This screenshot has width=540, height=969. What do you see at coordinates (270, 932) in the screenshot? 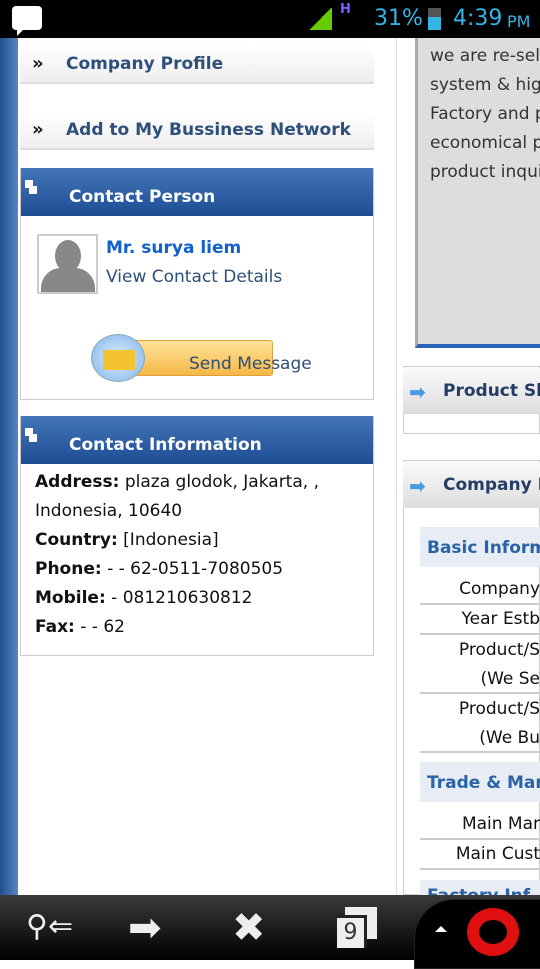
I see `browser-toolbar: ⚲⇐ ➡ ✖ 9` at bounding box center [270, 932].